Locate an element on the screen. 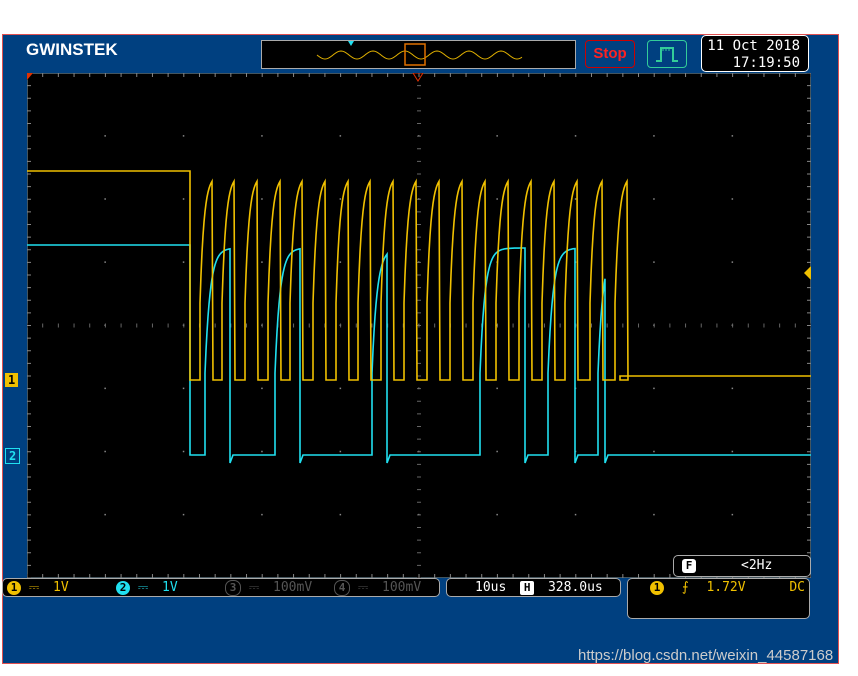 This screenshot has height=676, width=858. overview-waveform is located at coordinates (419, 55).